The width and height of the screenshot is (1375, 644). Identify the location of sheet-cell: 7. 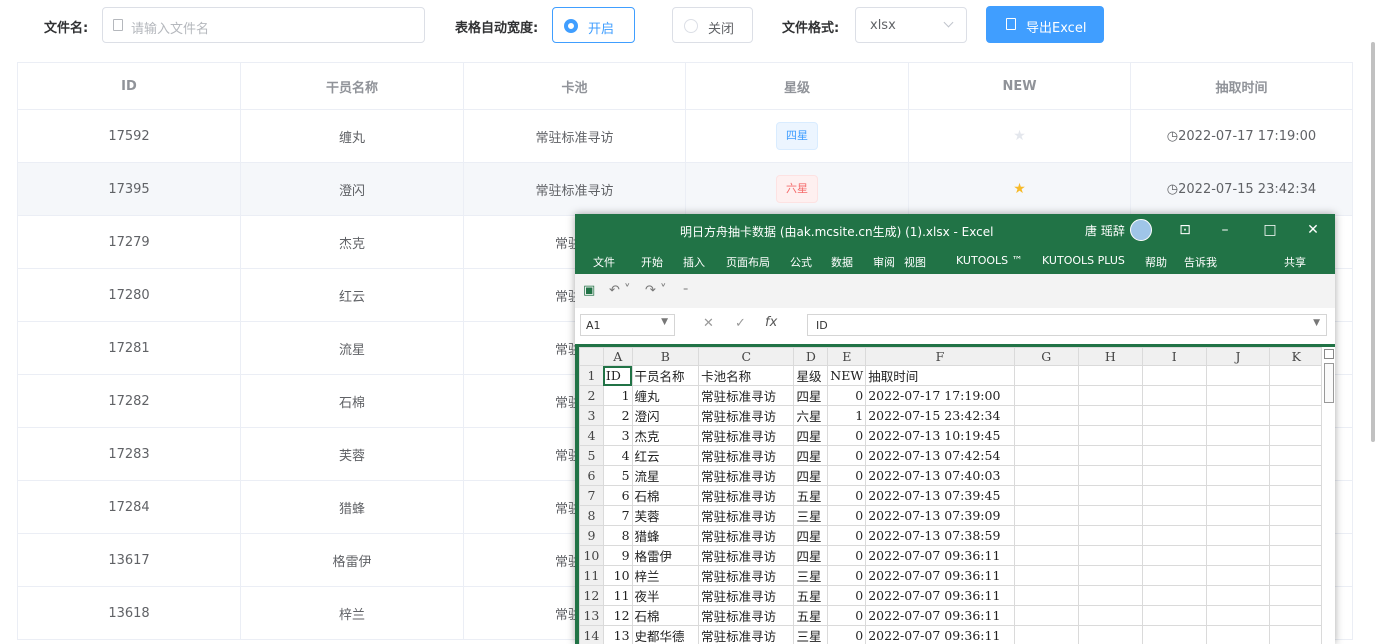
(617, 516).